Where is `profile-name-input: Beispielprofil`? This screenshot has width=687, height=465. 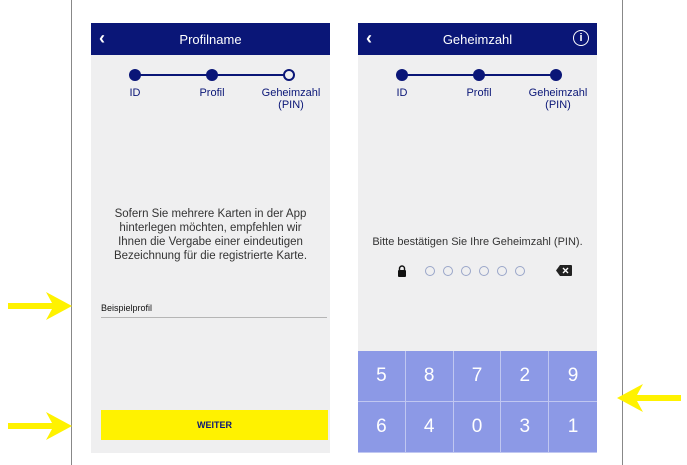
profile-name-input: Beispielprofil is located at coordinates (126, 308).